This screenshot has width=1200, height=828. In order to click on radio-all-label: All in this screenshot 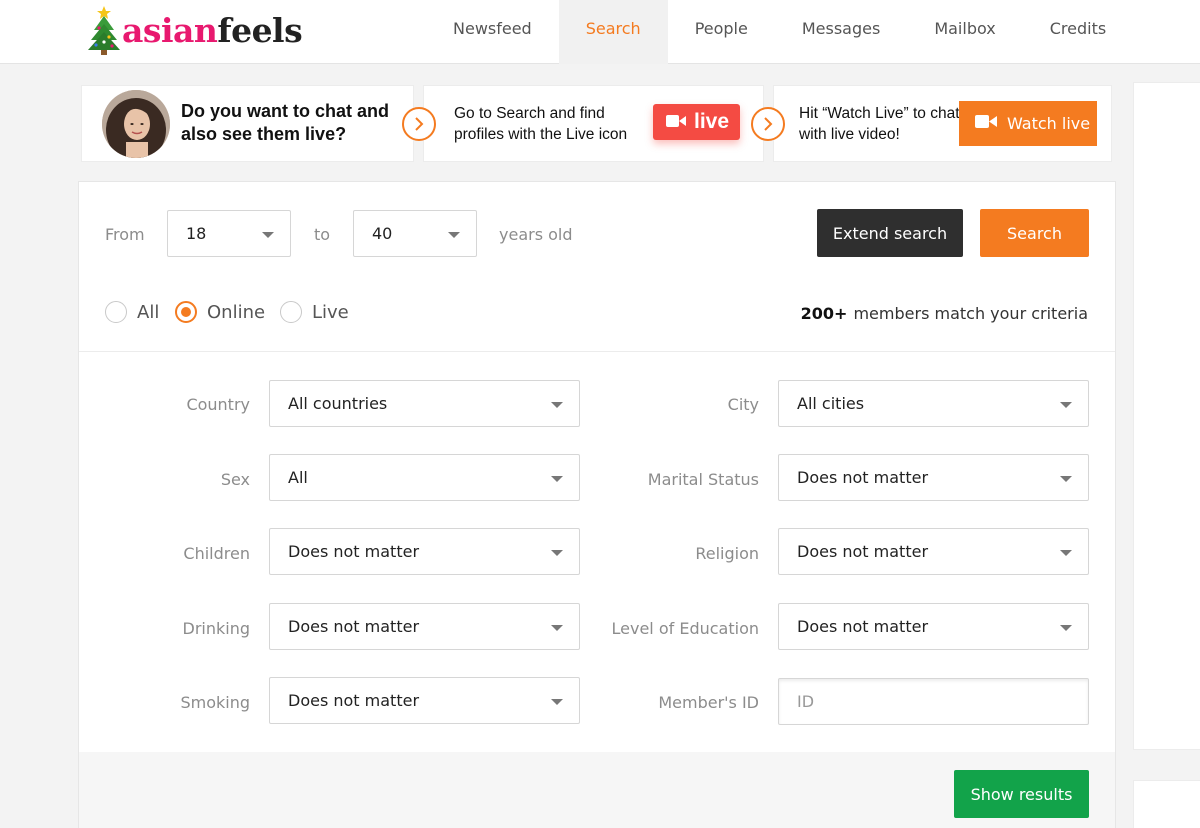, I will do `click(148, 312)`.